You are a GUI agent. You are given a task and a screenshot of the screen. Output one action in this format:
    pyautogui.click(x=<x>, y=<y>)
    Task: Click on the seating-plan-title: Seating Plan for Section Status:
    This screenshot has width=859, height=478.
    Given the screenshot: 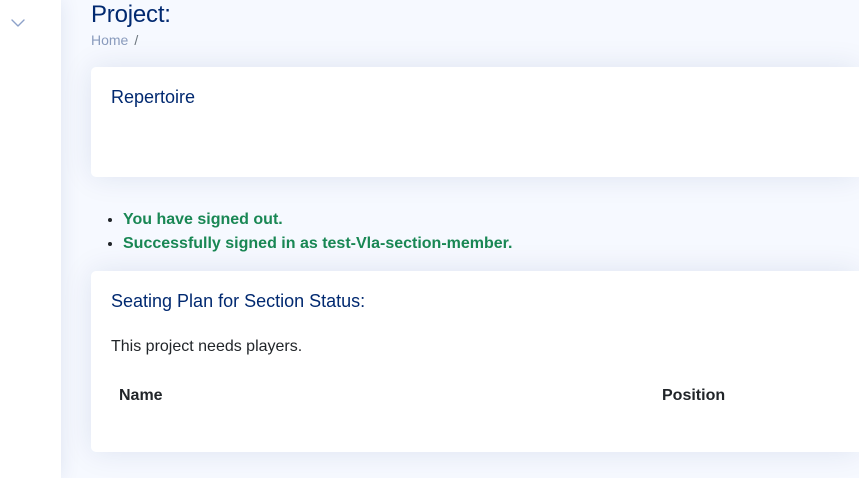 What is the action you would take?
    pyautogui.click(x=238, y=301)
    